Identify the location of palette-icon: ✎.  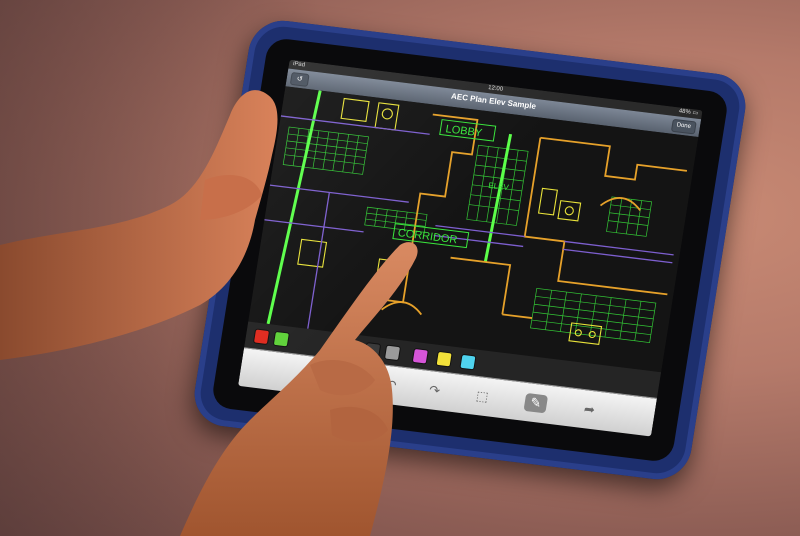
(536, 403).